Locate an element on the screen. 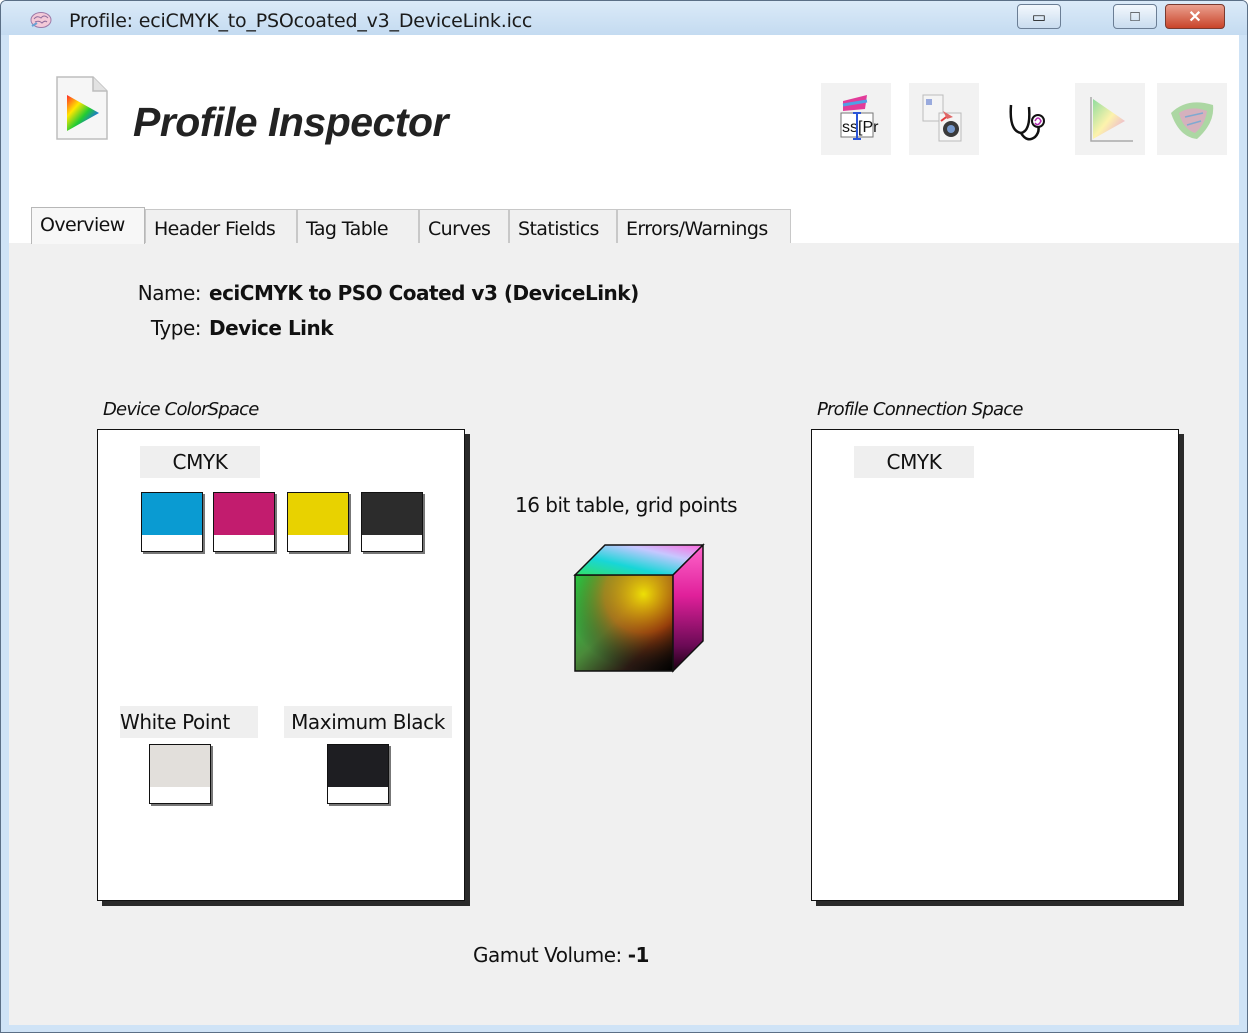  tab-statistics: Statistics is located at coordinates (563, 226).